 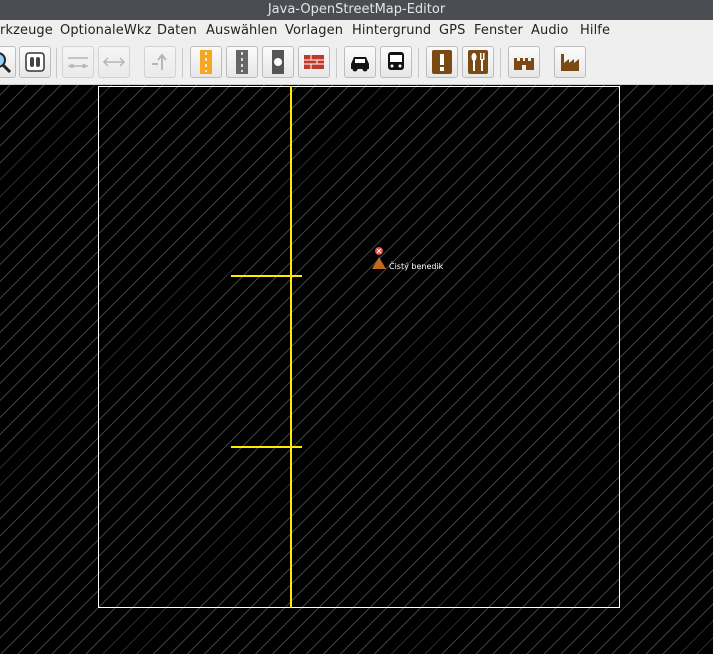 I want to click on road-residential-button, so click(x=242, y=62).